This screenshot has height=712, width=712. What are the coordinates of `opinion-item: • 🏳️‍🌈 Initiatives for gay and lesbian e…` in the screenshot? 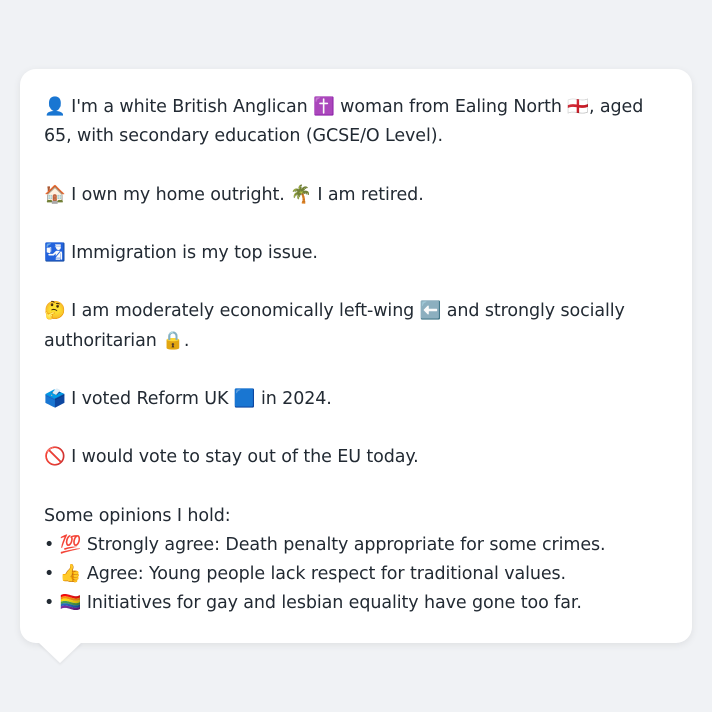 It's located at (313, 603).